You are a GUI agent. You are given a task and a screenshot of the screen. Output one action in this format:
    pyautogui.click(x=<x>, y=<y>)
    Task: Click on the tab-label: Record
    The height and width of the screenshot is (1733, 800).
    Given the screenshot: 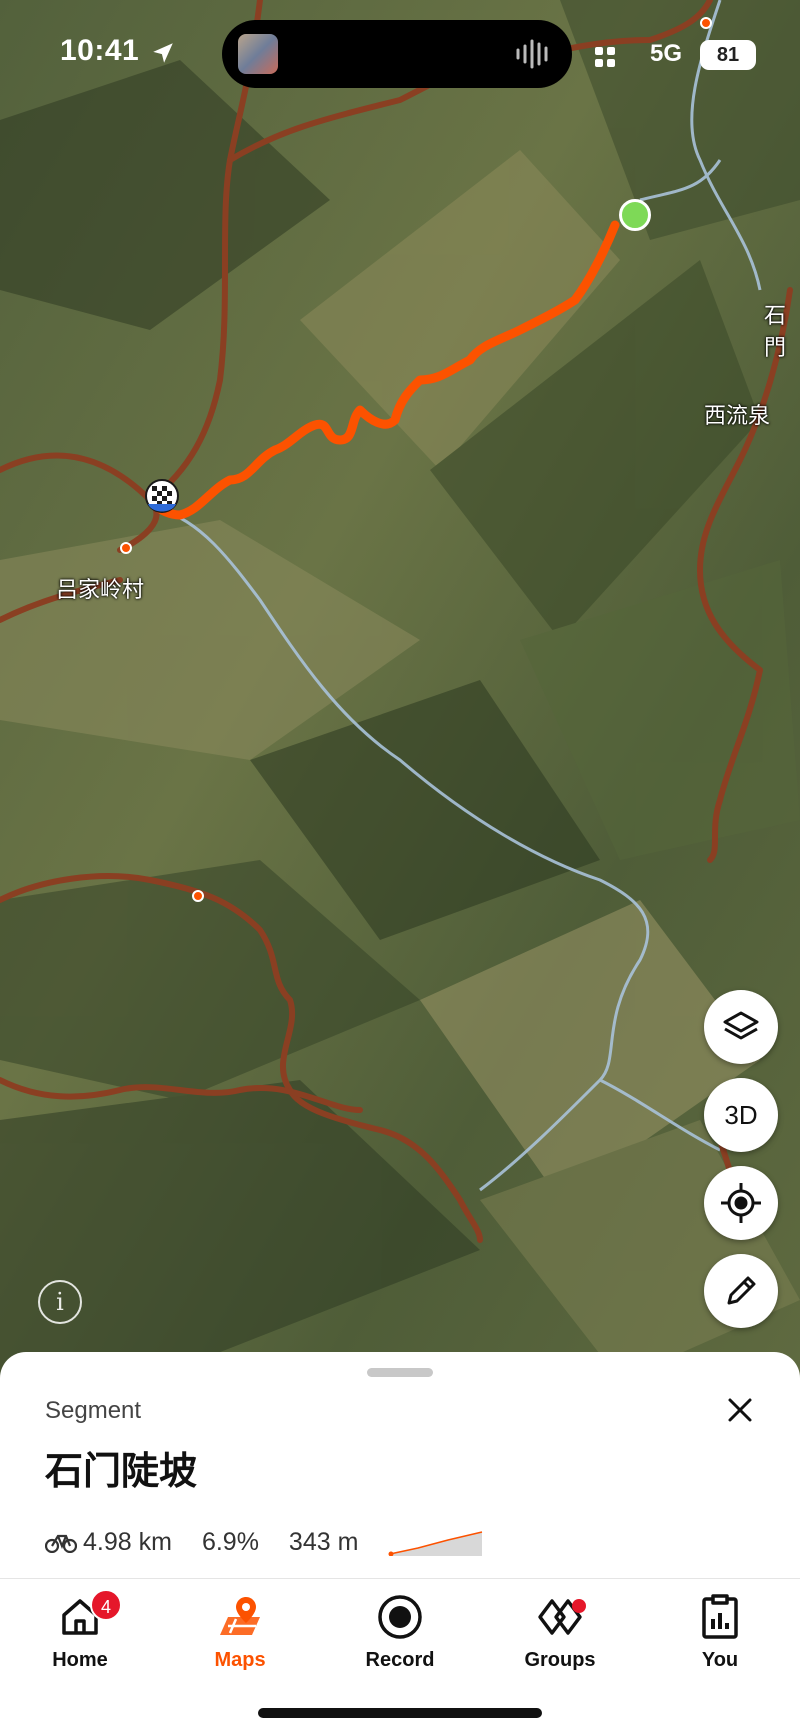 What is the action you would take?
    pyautogui.click(x=400, y=1660)
    